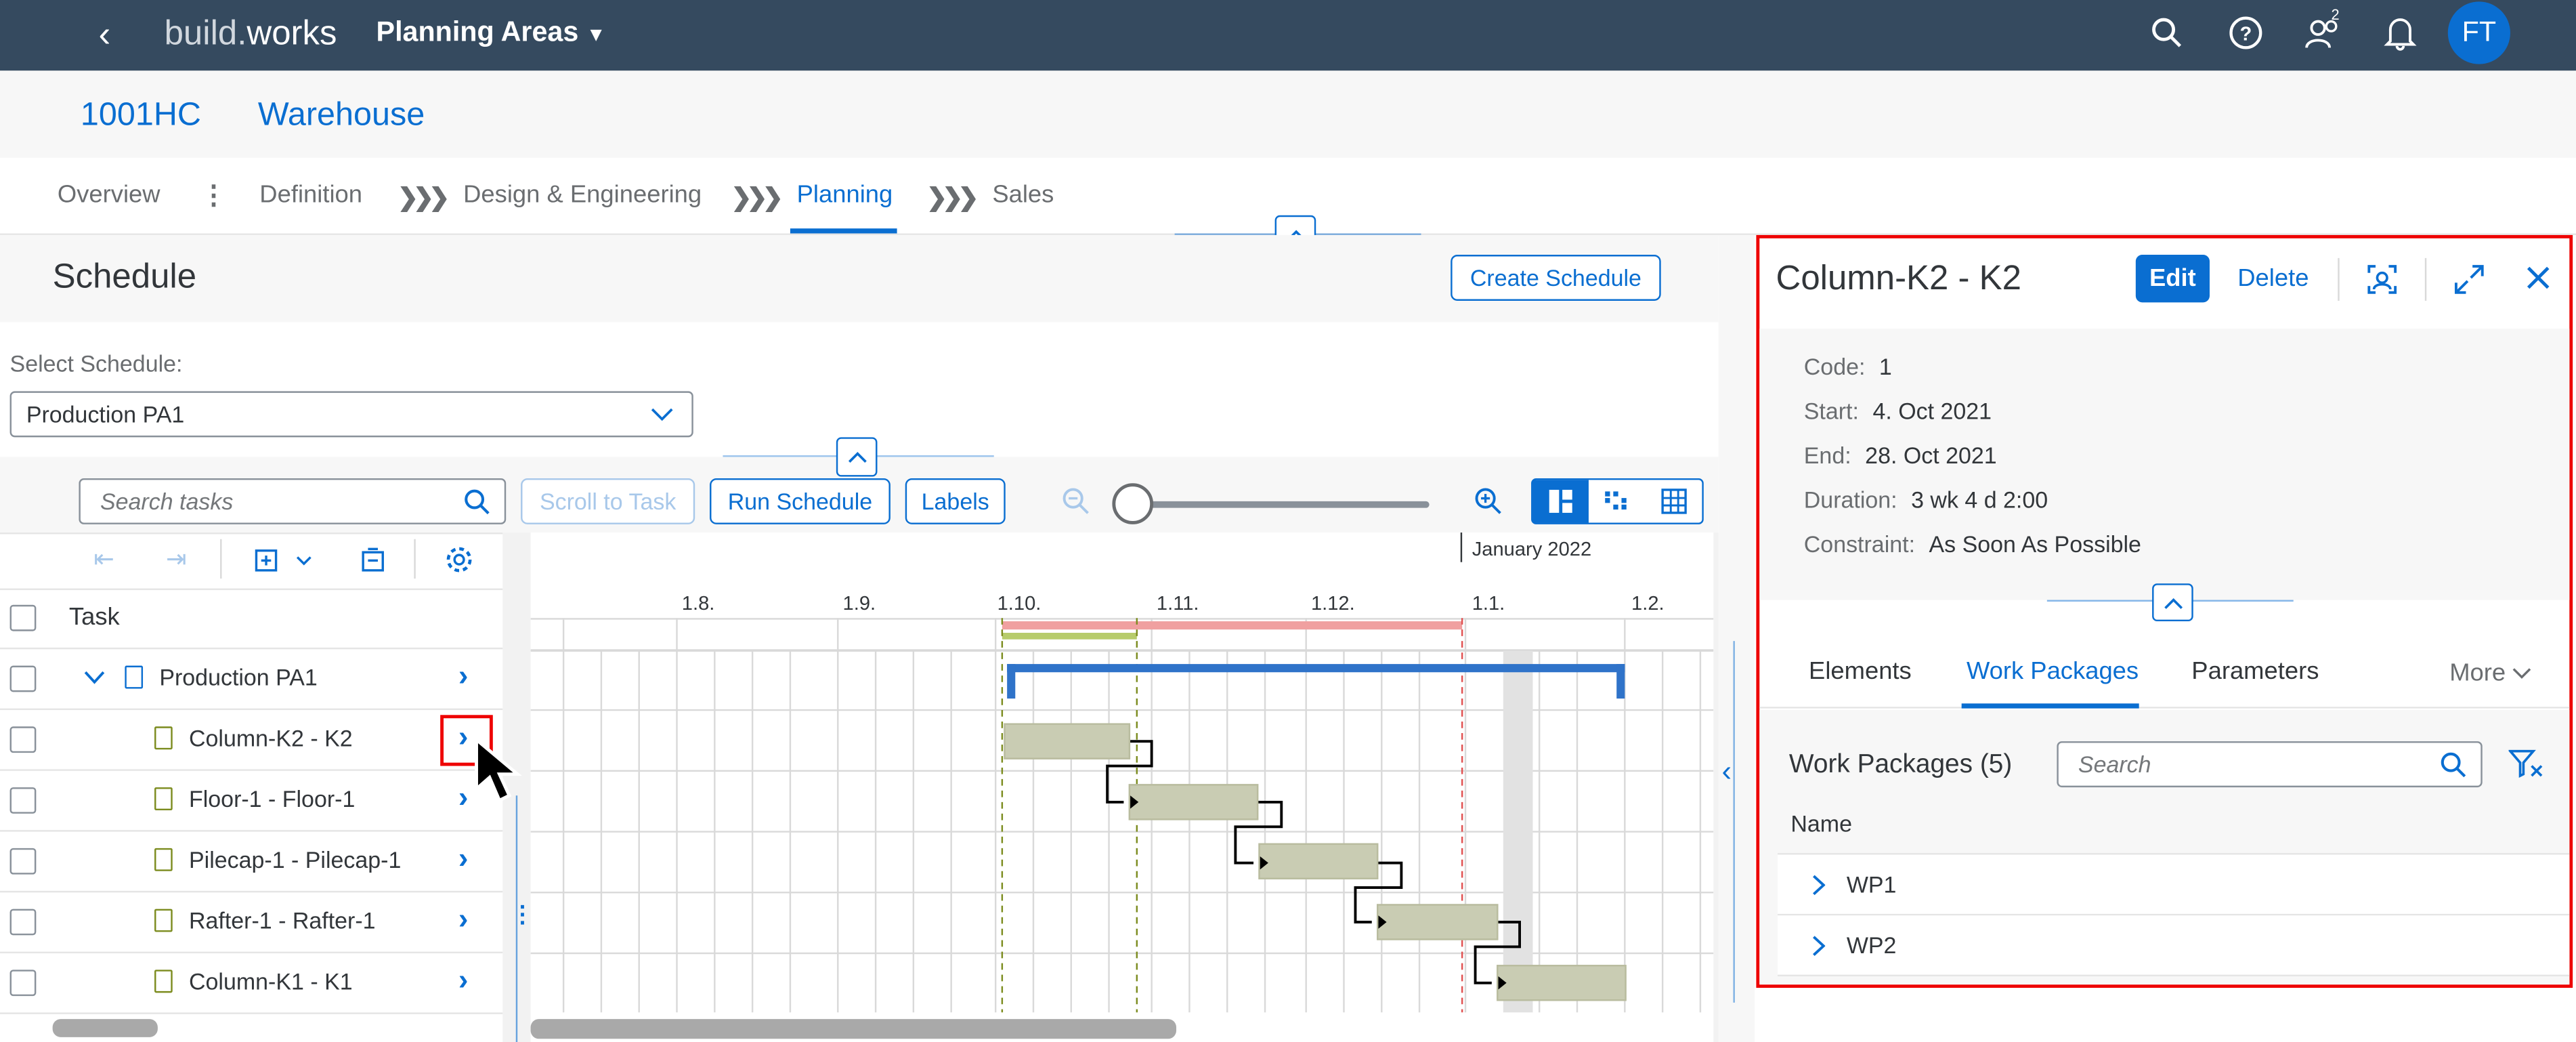 The image size is (2576, 1042). What do you see at coordinates (351, 414) in the screenshot?
I see `schedule-select: Production PA1` at bounding box center [351, 414].